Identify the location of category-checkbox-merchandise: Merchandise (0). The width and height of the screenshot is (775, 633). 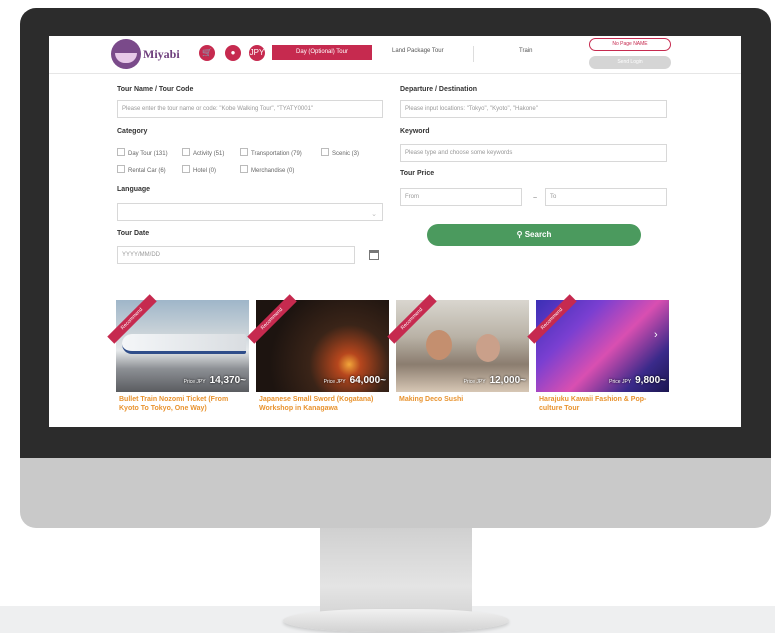
(267, 170).